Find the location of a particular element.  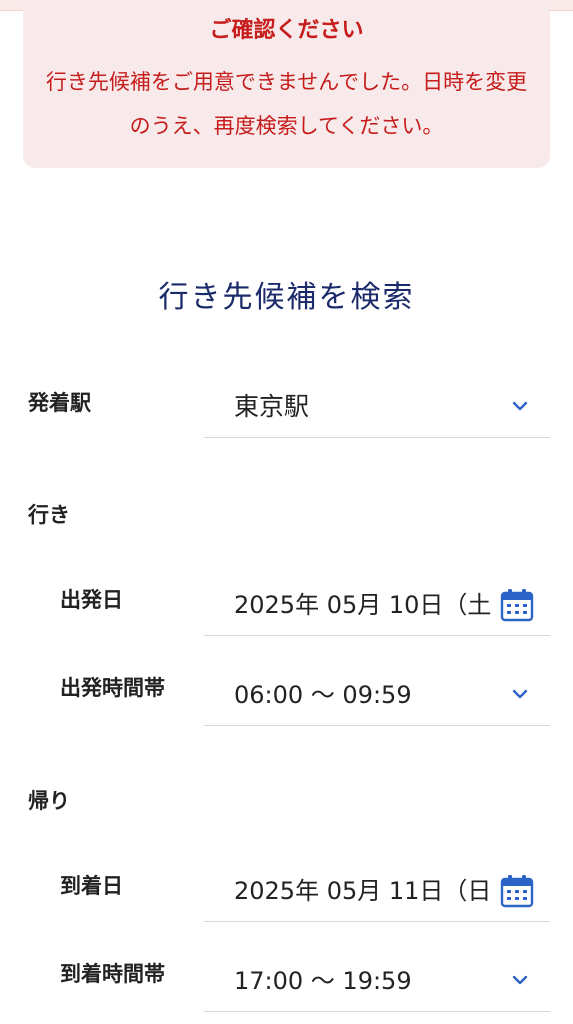

station-select: 東京駅 is located at coordinates (377, 407).